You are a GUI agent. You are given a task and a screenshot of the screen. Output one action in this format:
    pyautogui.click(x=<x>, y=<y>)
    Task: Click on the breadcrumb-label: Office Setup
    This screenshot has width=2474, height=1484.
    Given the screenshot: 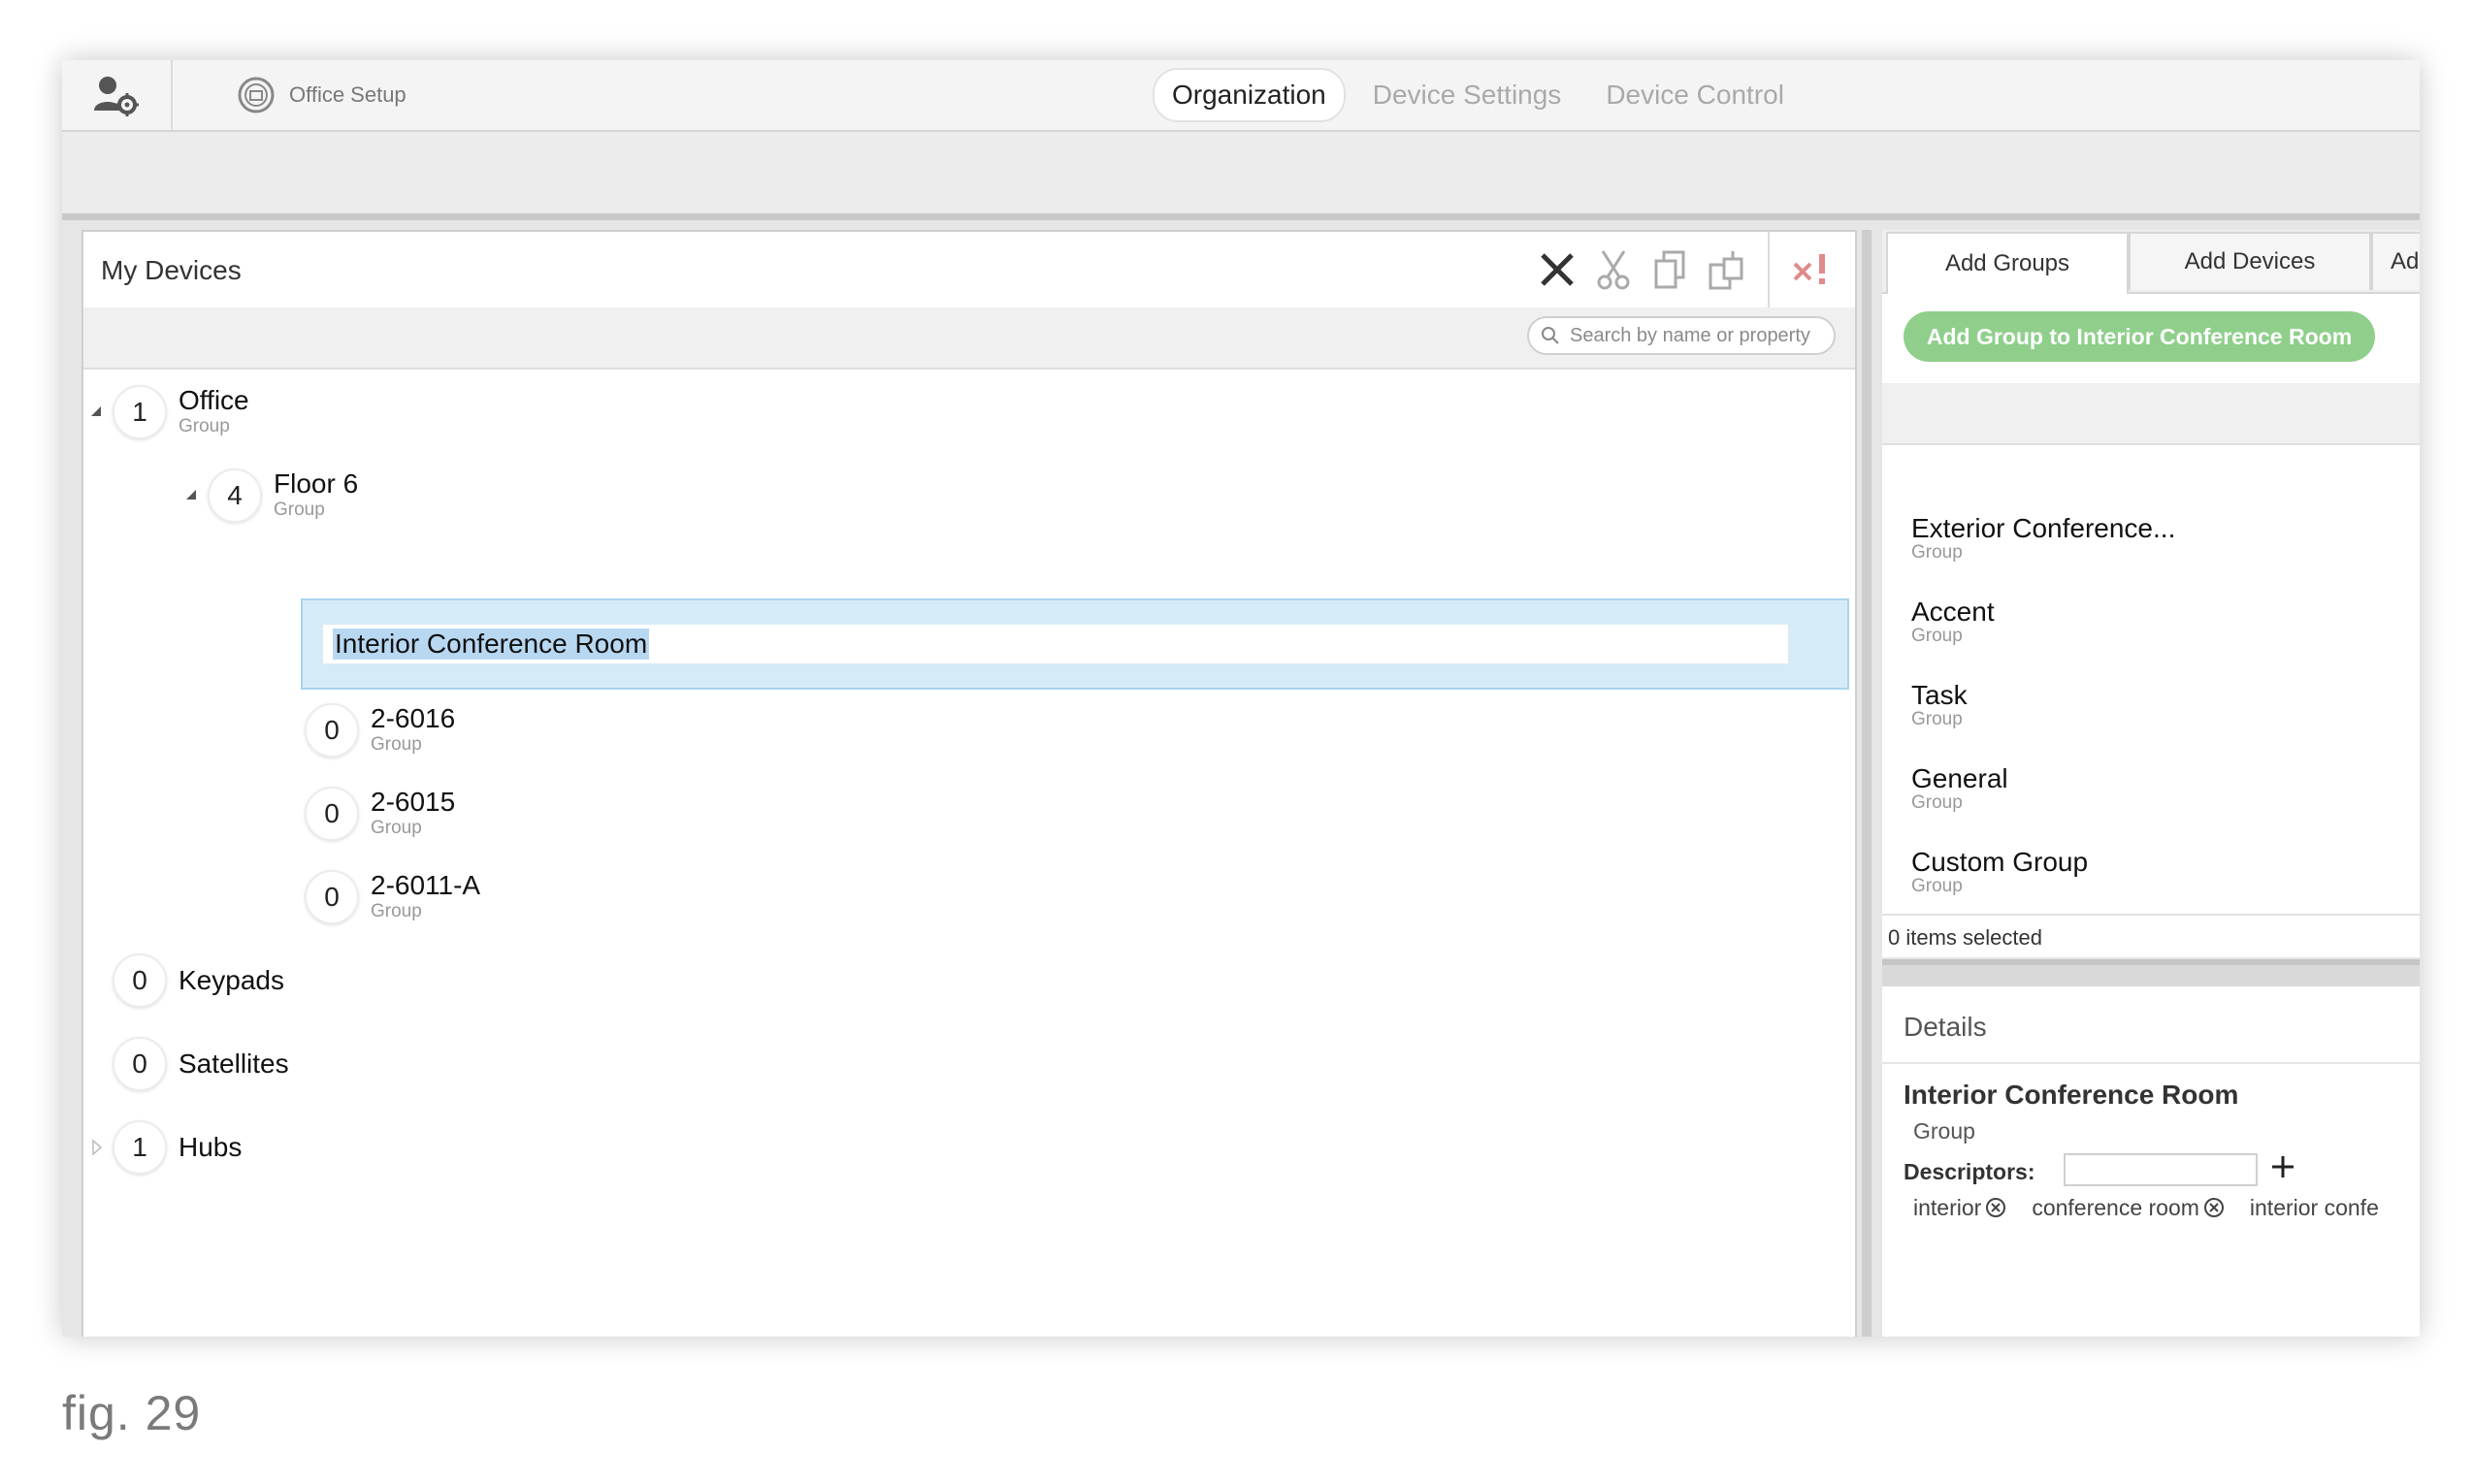 What is the action you would take?
    pyautogui.click(x=348, y=94)
    